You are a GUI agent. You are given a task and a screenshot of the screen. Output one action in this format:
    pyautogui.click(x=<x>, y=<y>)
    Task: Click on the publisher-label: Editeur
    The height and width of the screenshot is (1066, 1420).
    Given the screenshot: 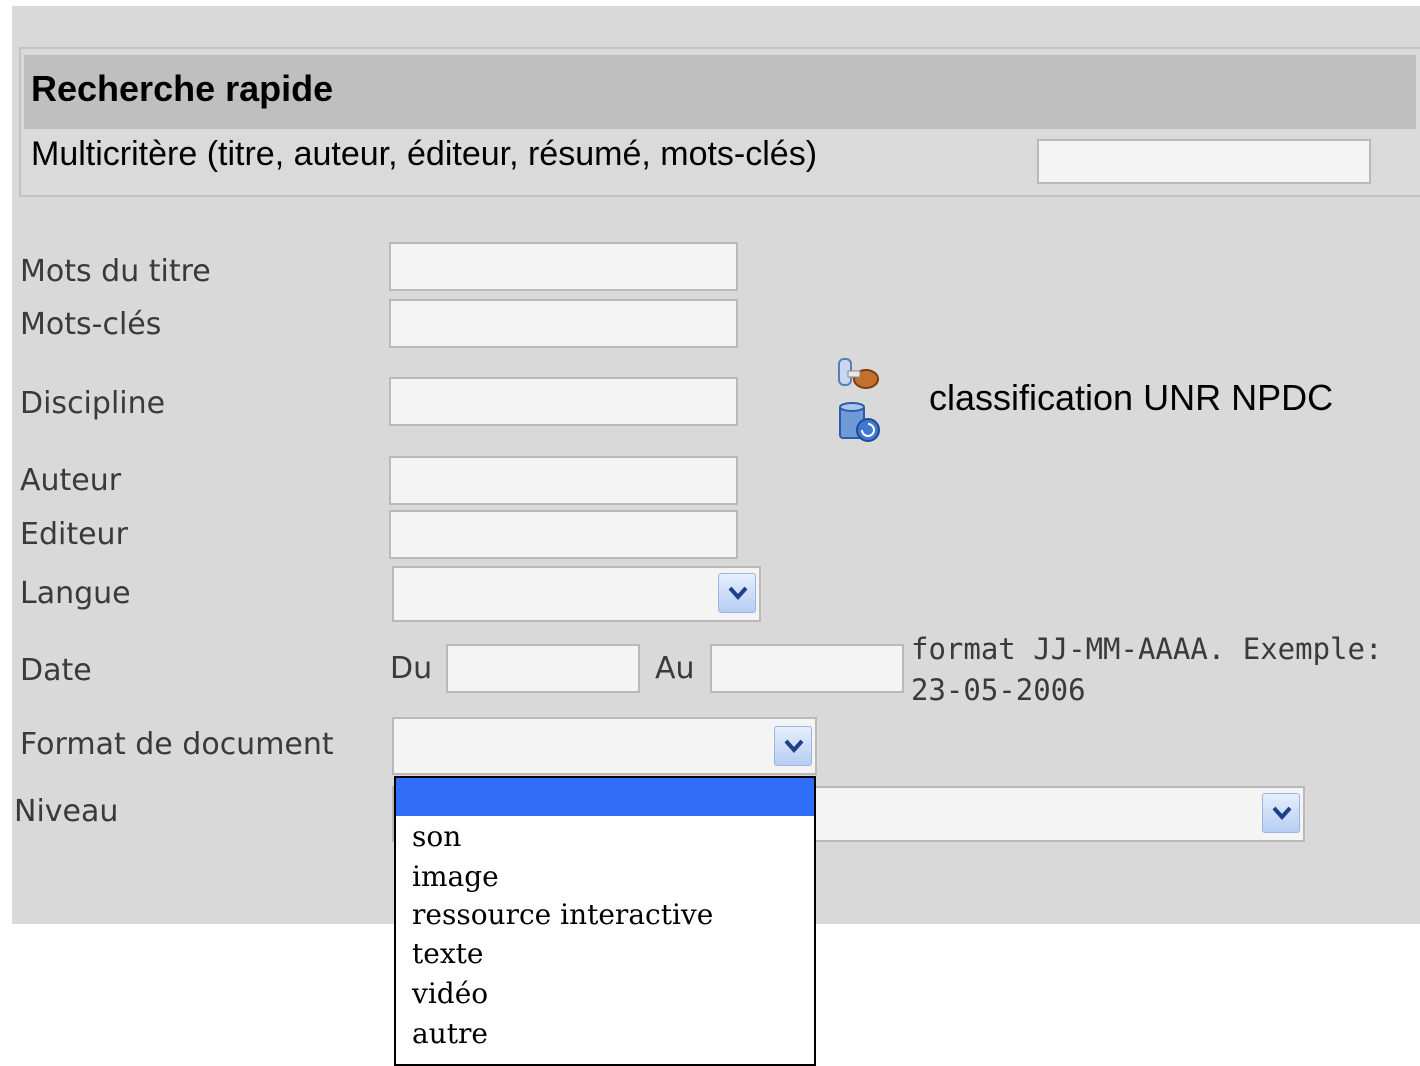 What is the action you would take?
    pyautogui.click(x=74, y=534)
    